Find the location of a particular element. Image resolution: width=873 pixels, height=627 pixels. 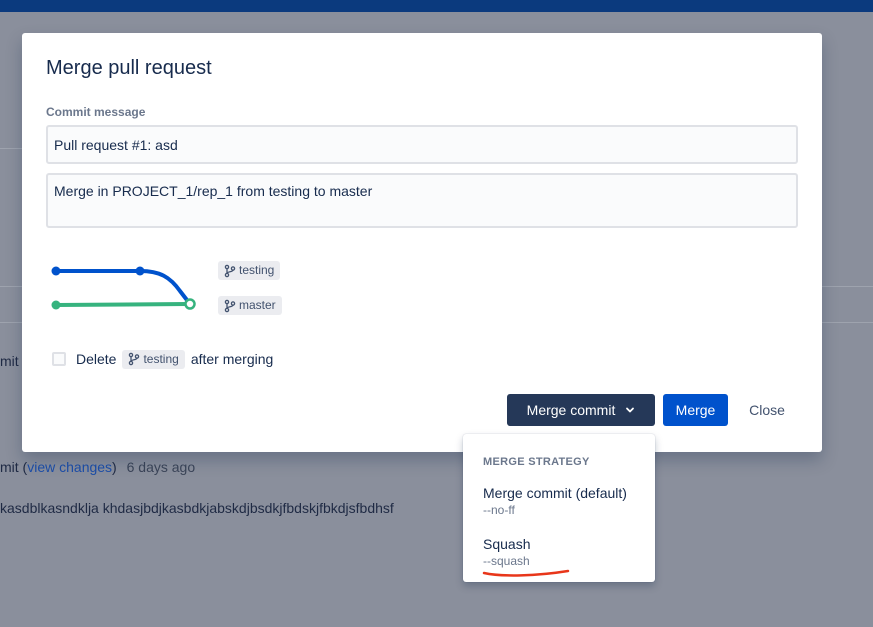

merge-strategy-button: Merge commit is located at coordinates (581, 410).